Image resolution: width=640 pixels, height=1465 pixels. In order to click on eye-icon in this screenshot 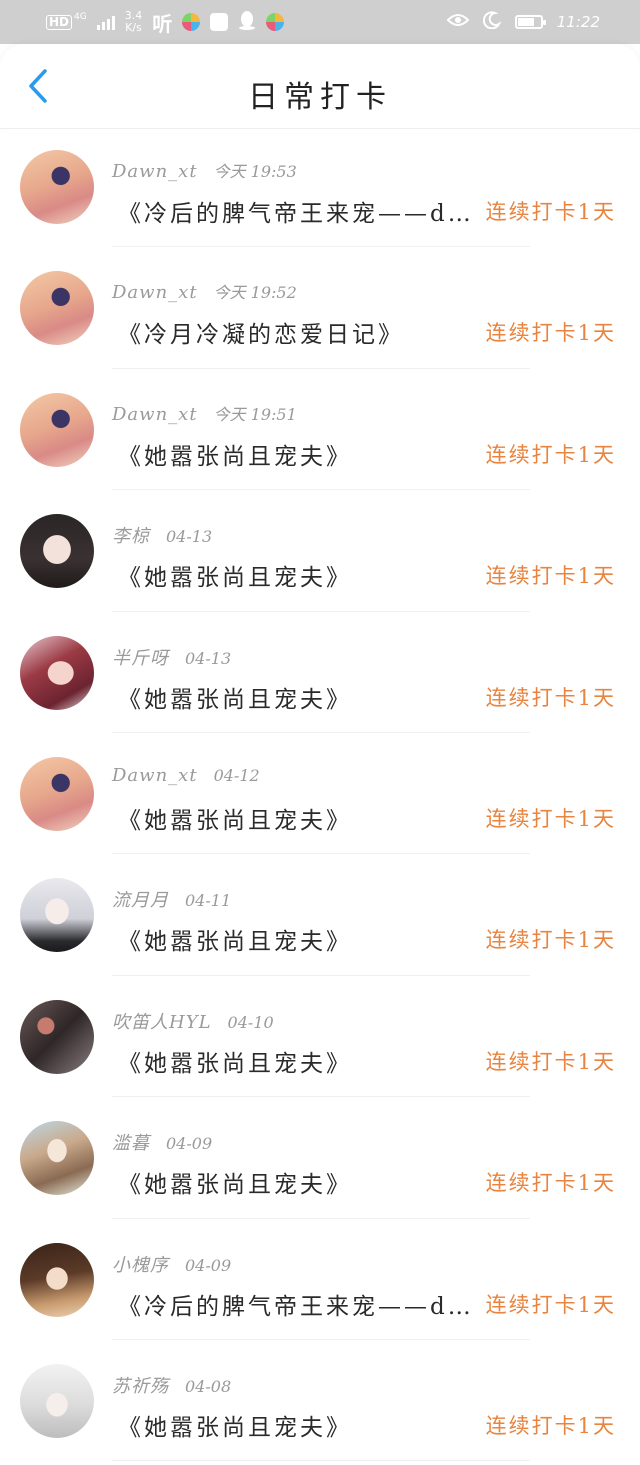, I will do `click(458, 22)`.